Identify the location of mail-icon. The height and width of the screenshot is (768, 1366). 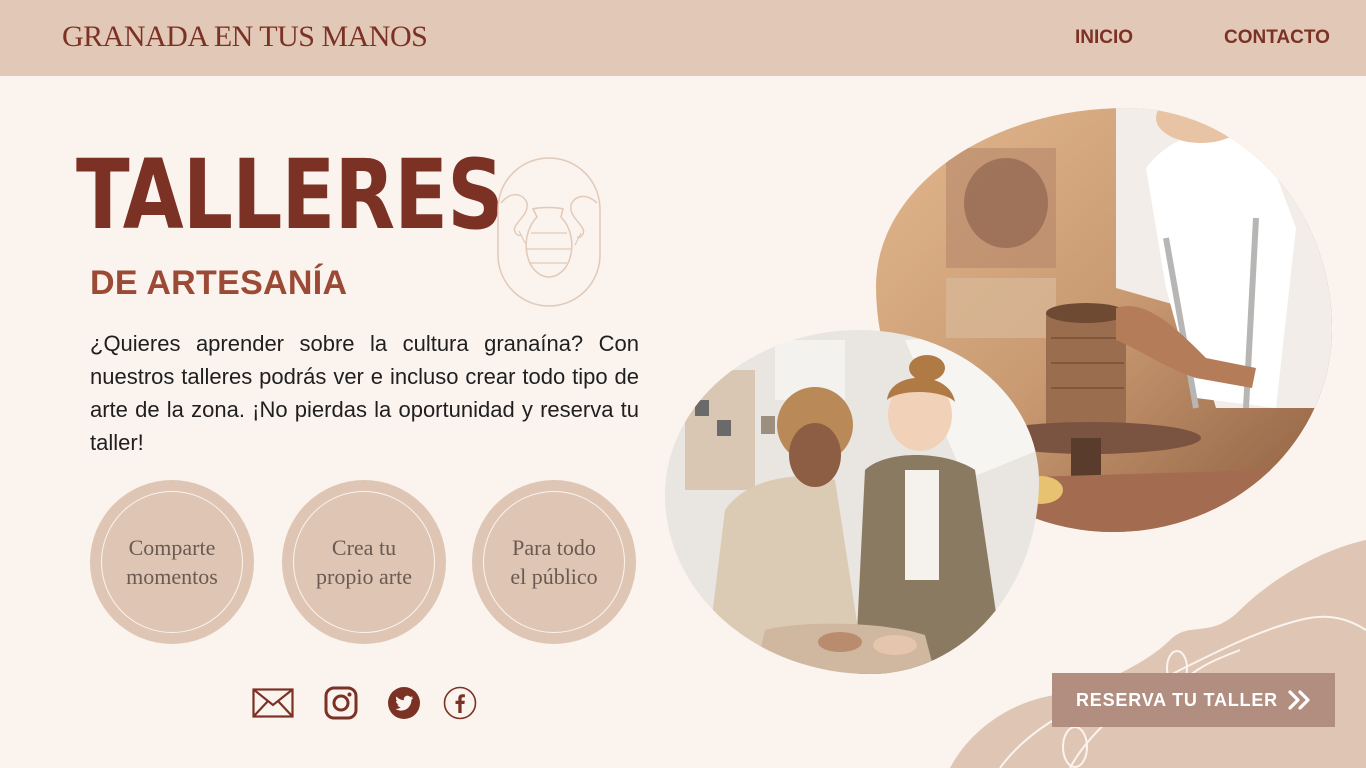
(273, 703).